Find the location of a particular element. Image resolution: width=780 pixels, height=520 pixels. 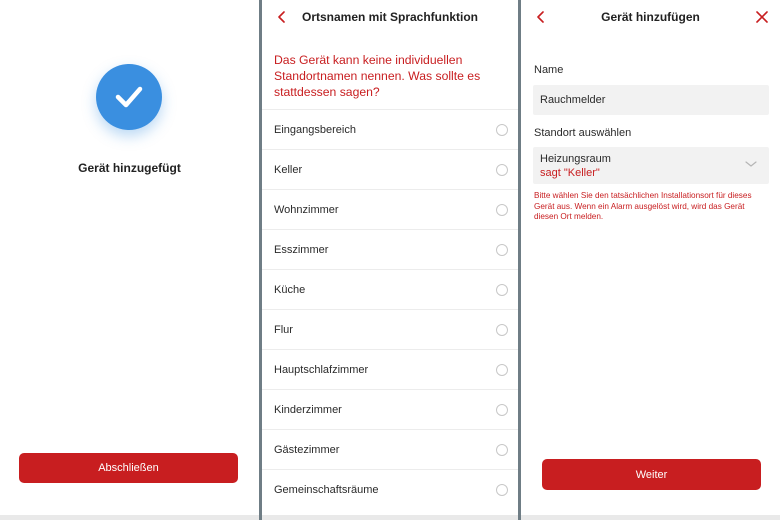

header: Ortsnamen mit Sprachfunktion is located at coordinates (390, 17).